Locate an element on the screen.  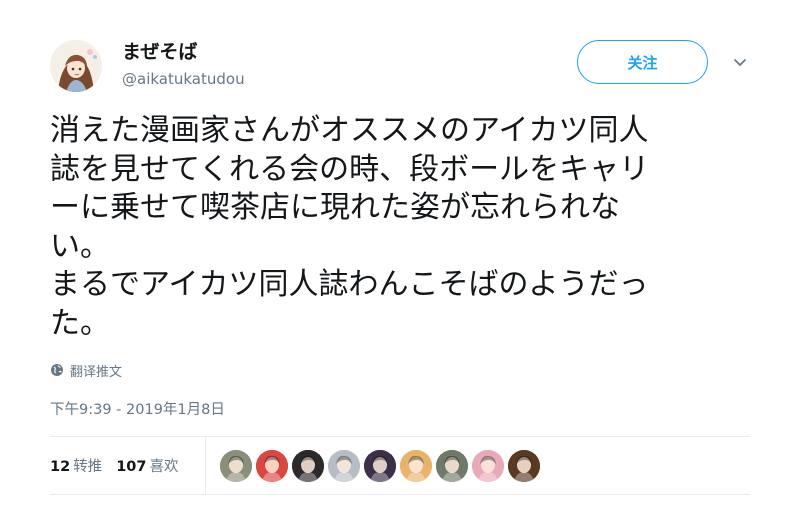
divider is located at coordinates (400, 494).